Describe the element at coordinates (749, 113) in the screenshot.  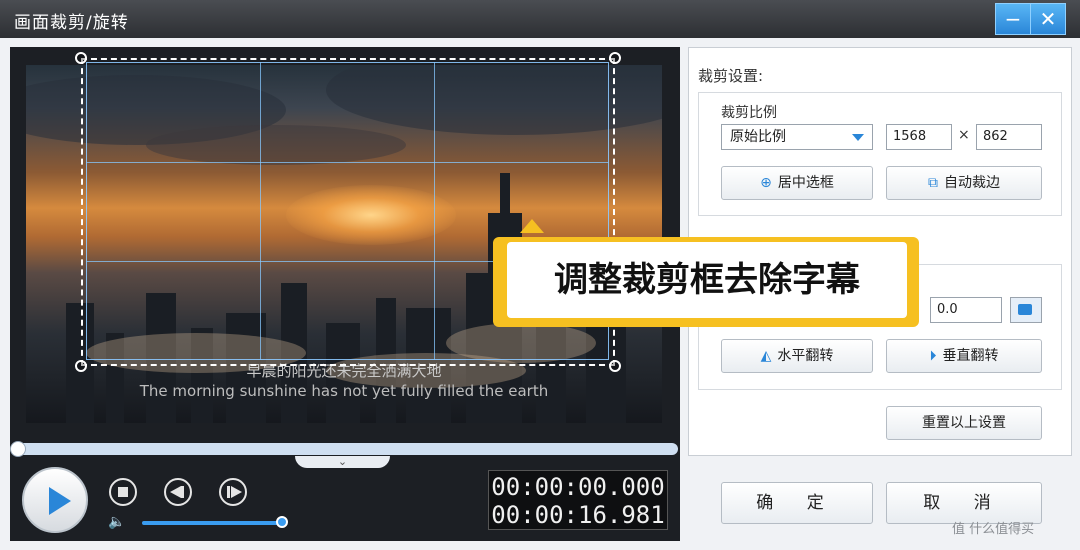
I see `crop-ratio-label: 裁剪比例` at that location.